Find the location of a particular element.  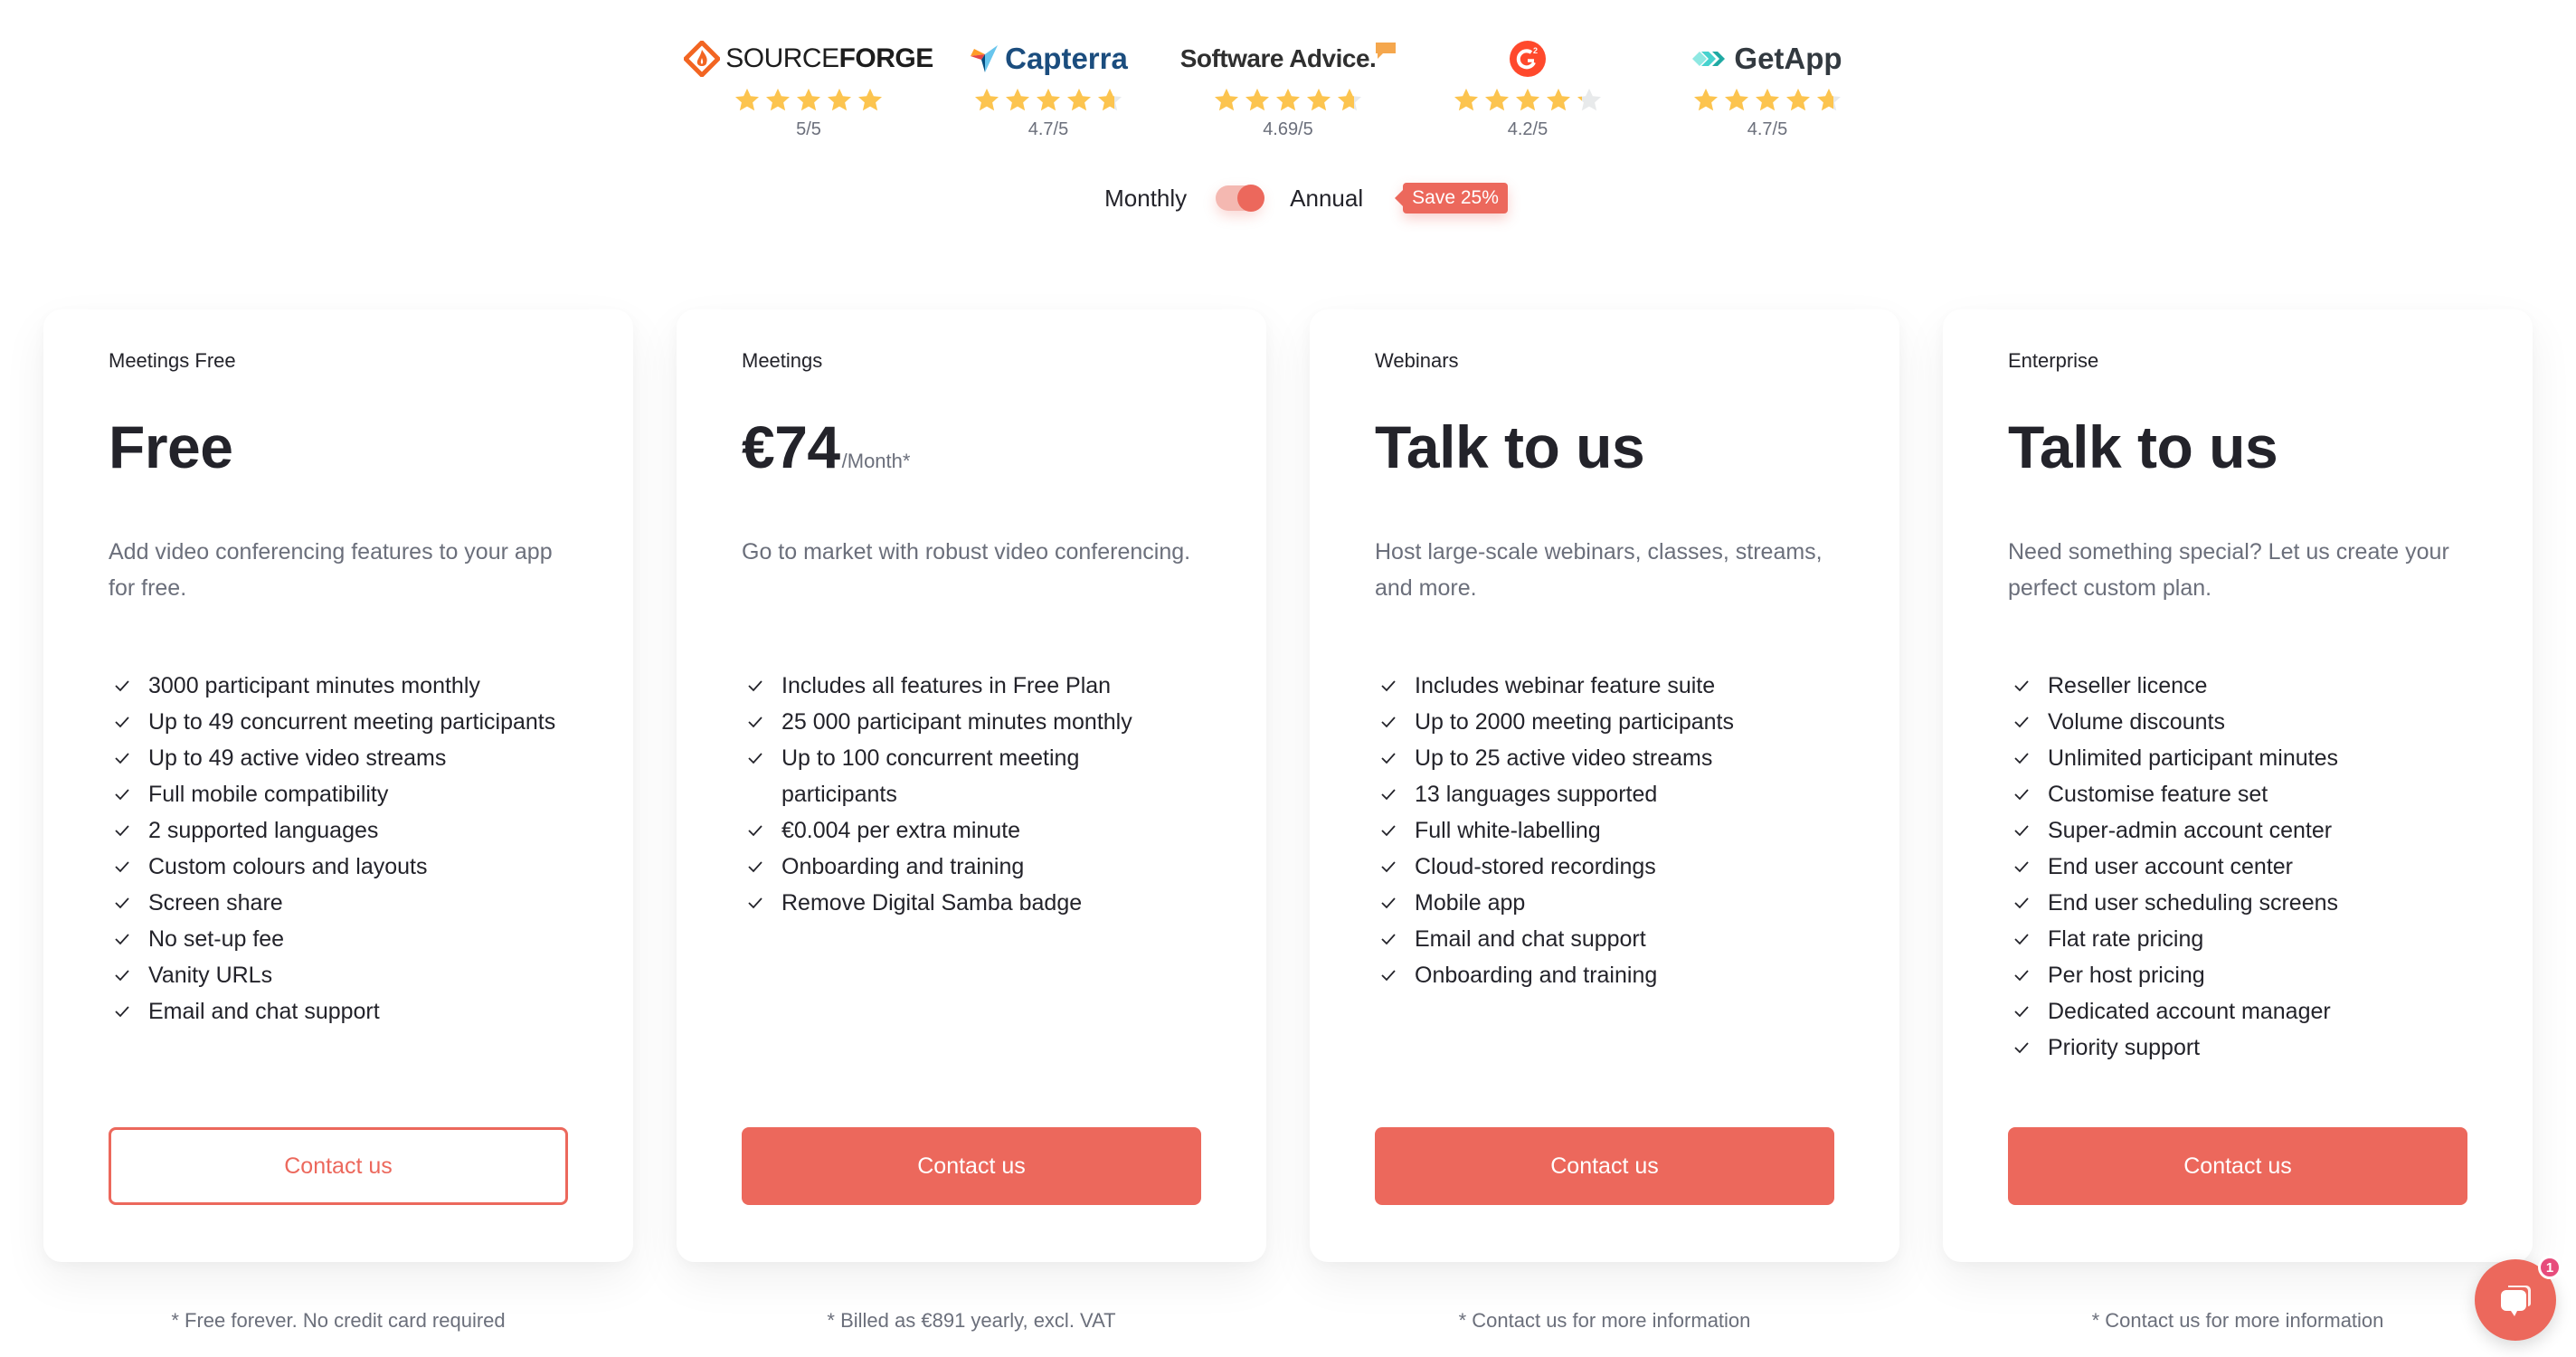

feature-item: Super-admin account center is located at coordinates (2237, 830).